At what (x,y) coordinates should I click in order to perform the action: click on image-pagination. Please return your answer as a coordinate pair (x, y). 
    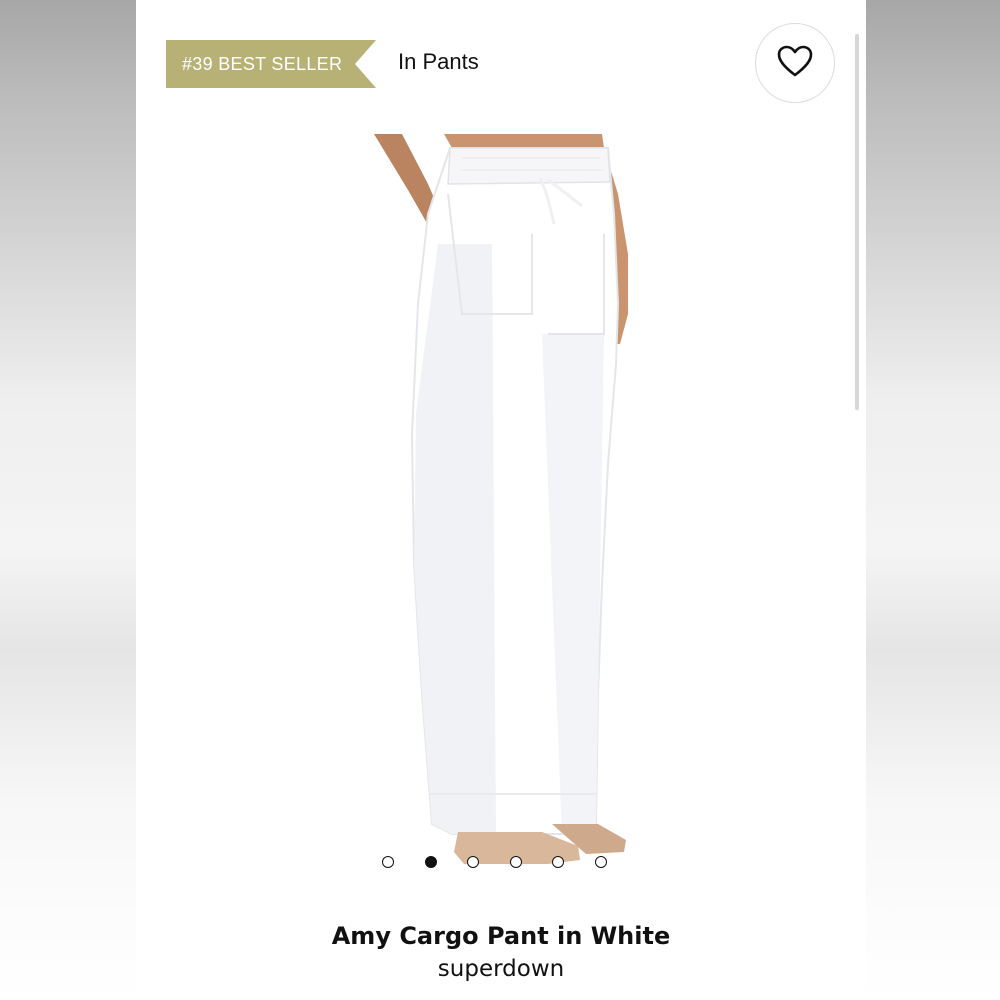
    Looking at the image, I should click on (494, 862).